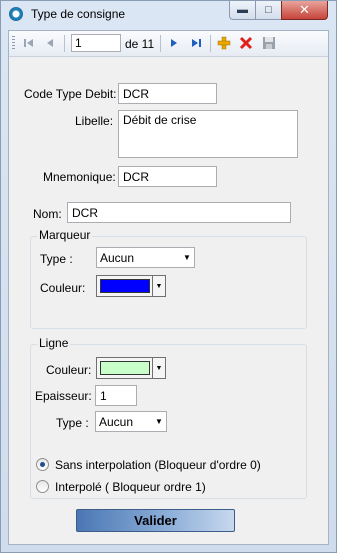 This screenshot has height=553, width=337. What do you see at coordinates (179, 212) in the screenshot?
I see `nom-input` at bounding box center [179, 212].